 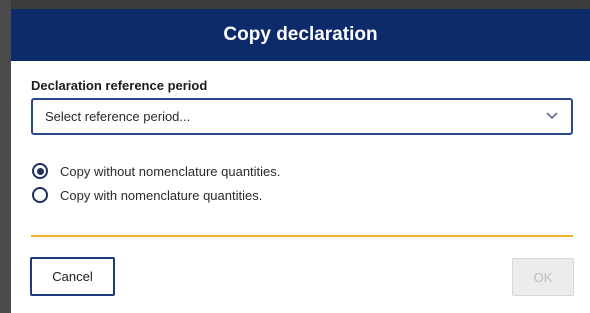 What do you see at coordinates (40, 195) in the screenshot?
I see `radio-button` at bounding box center [40, 195].